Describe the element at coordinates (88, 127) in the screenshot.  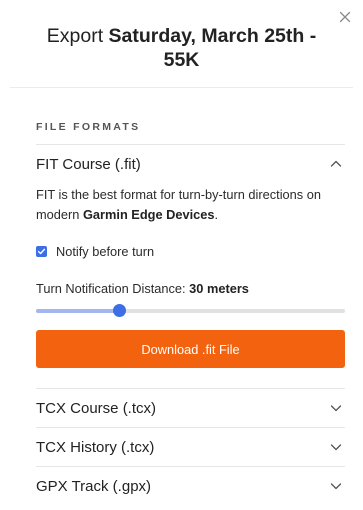
I see `section-label: FILE FORMATS` at that location.